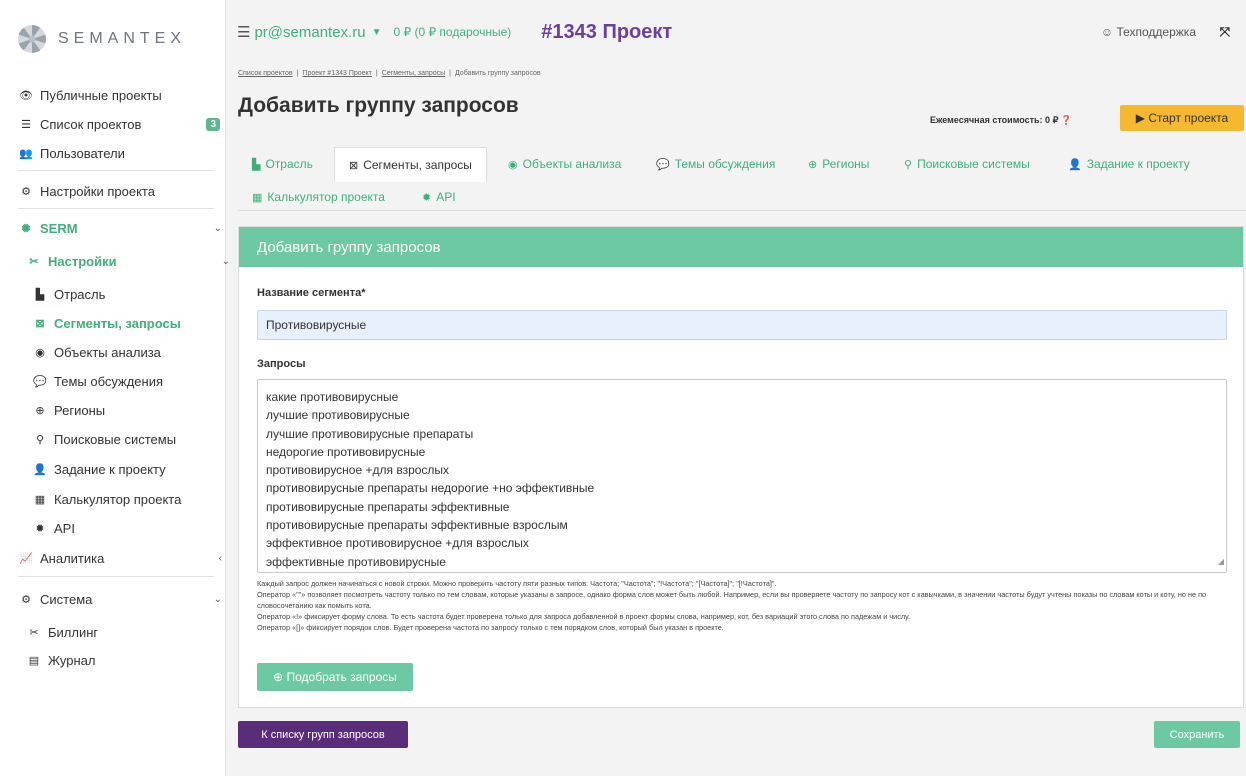  Describe the element at coordinates (388, 506) in the screenshot. I see `query-line: противовирусные препараты эффективные` at that location.